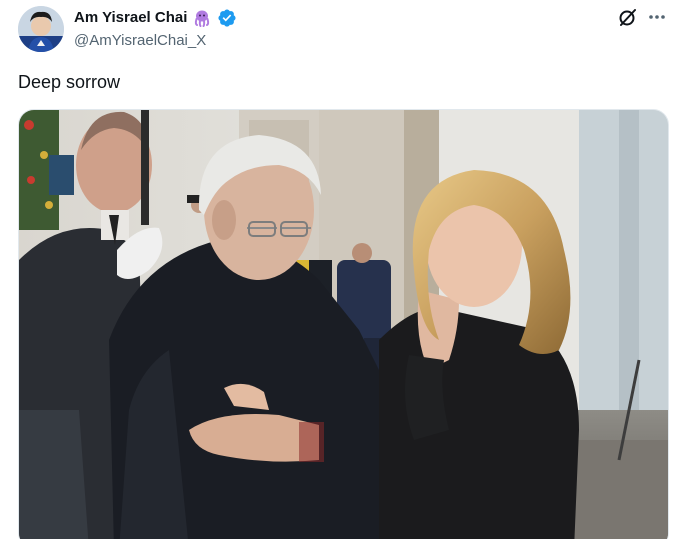  Describe the element at coordinates (130, 18) in the screenshot. I see `author-display-name: Am Yisrael Chai` at that location.